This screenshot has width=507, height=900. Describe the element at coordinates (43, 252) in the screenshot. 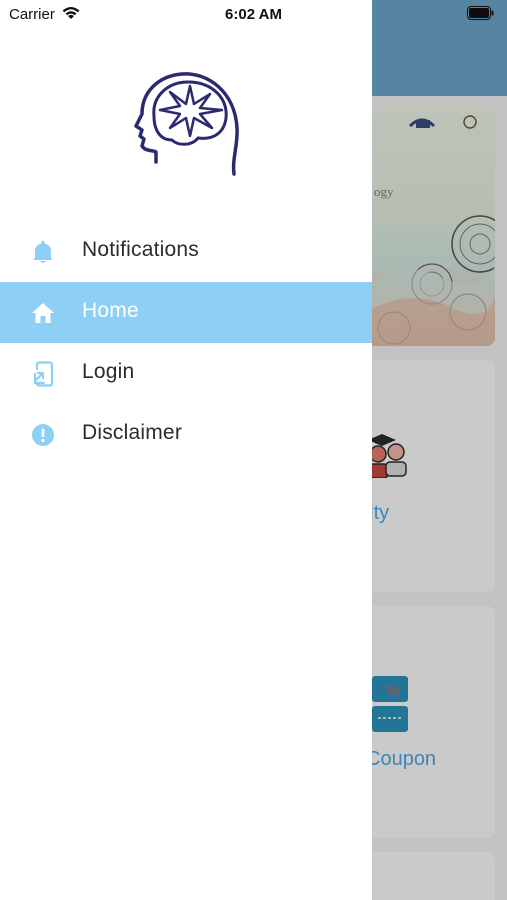

I see `bell-icon` at that location.